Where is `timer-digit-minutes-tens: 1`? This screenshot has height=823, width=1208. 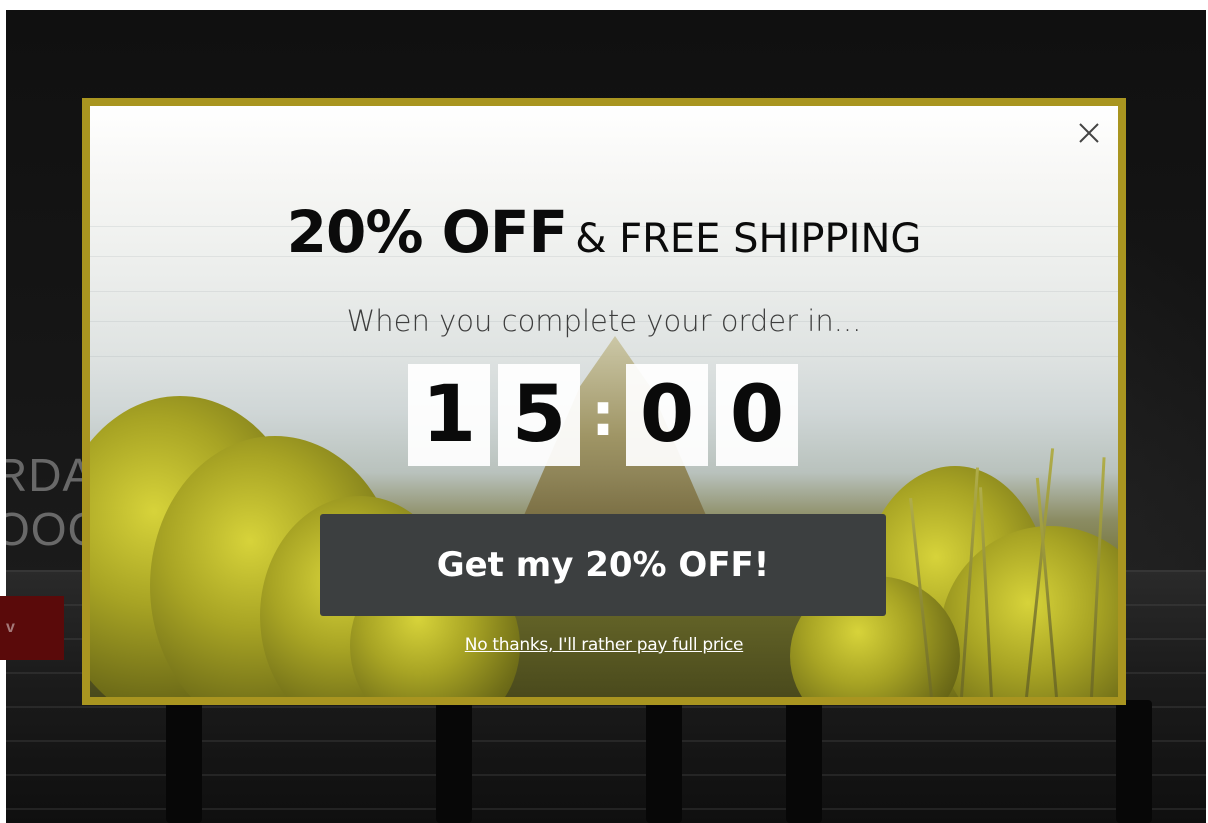 timer-digit-minutes-tens: 1 is located at coordinates (449, 415).